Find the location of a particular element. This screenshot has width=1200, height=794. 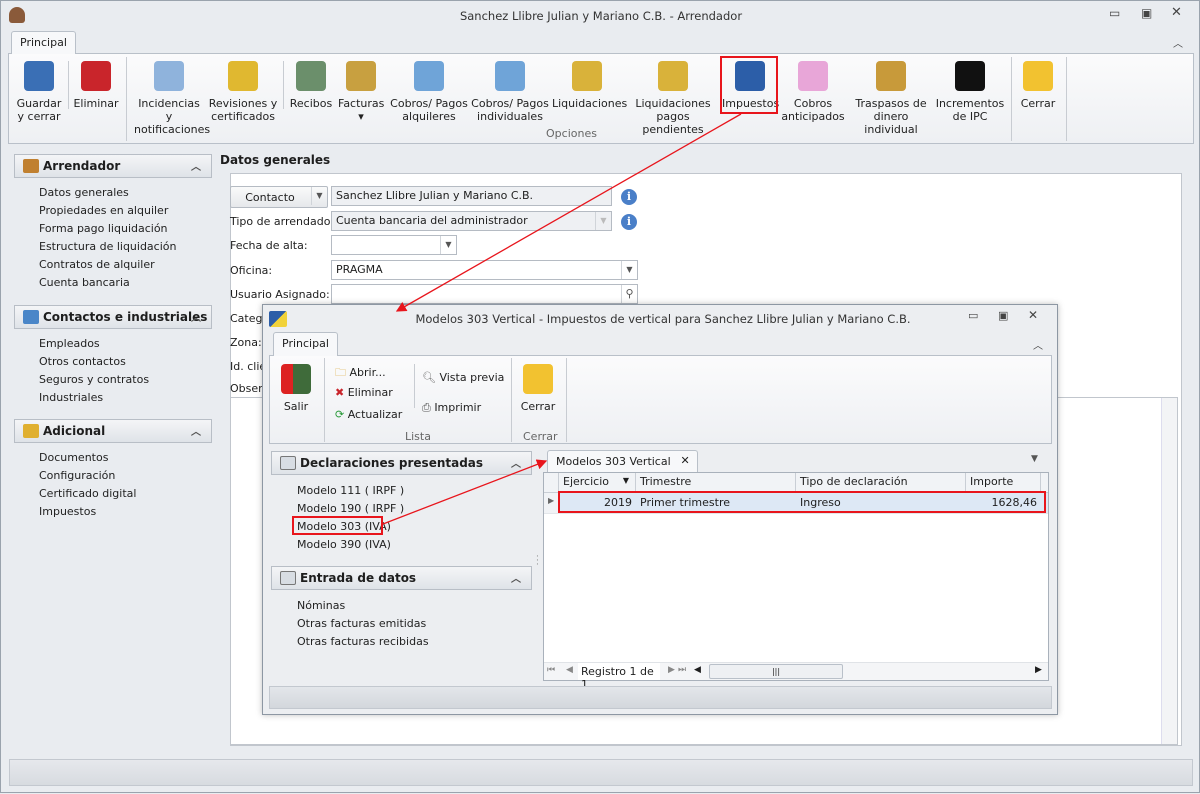

dialog-tab-principal: Principal is located at coordinates (305, 344).